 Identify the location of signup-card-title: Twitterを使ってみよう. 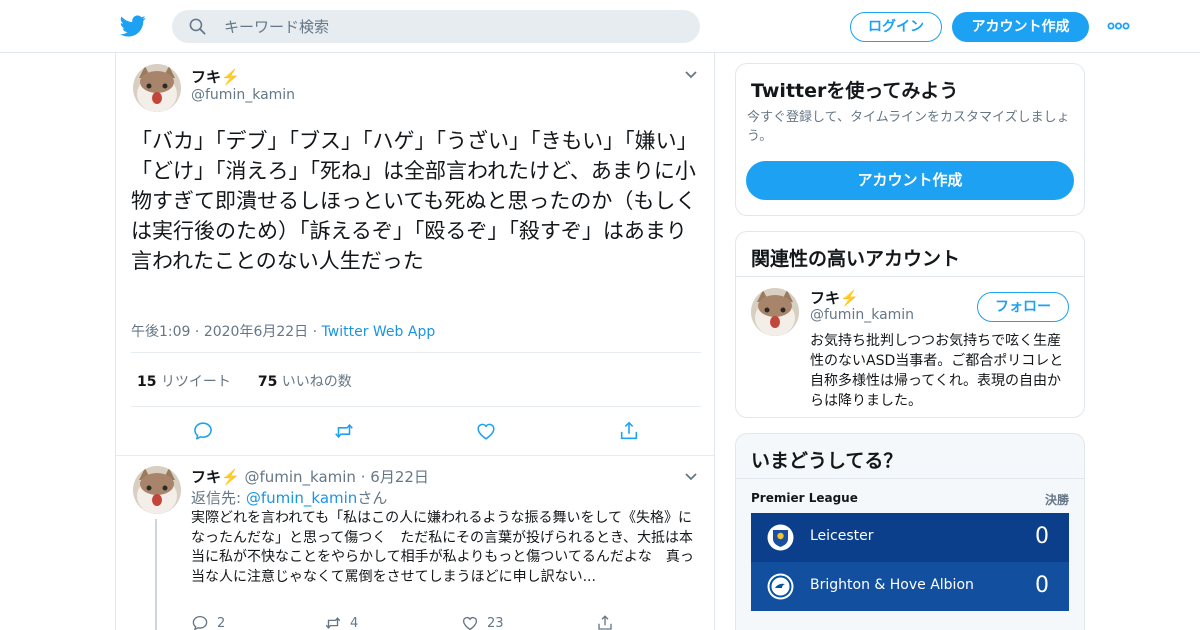
(855, 91).